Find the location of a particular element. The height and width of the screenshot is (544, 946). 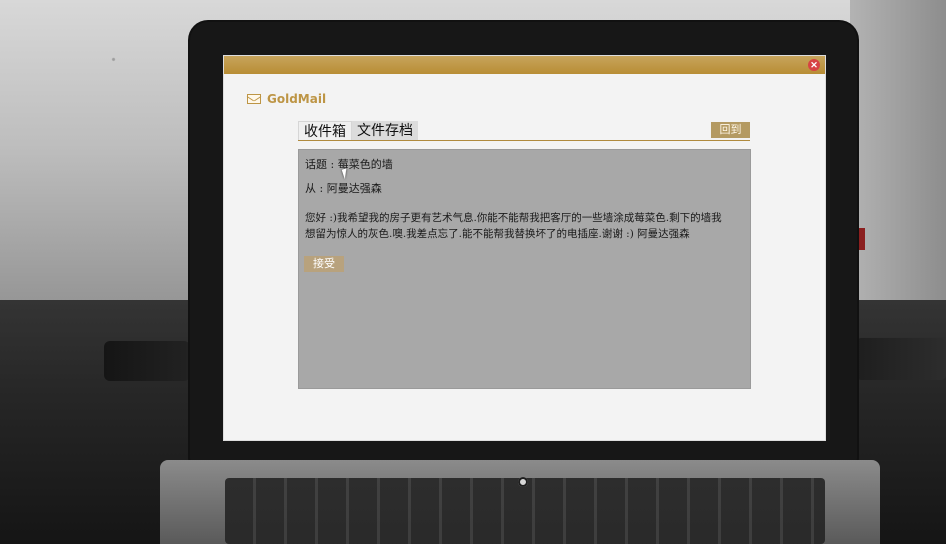

message-sender: 从 : 阿曼达强森 is located at coordinates (343, 188).